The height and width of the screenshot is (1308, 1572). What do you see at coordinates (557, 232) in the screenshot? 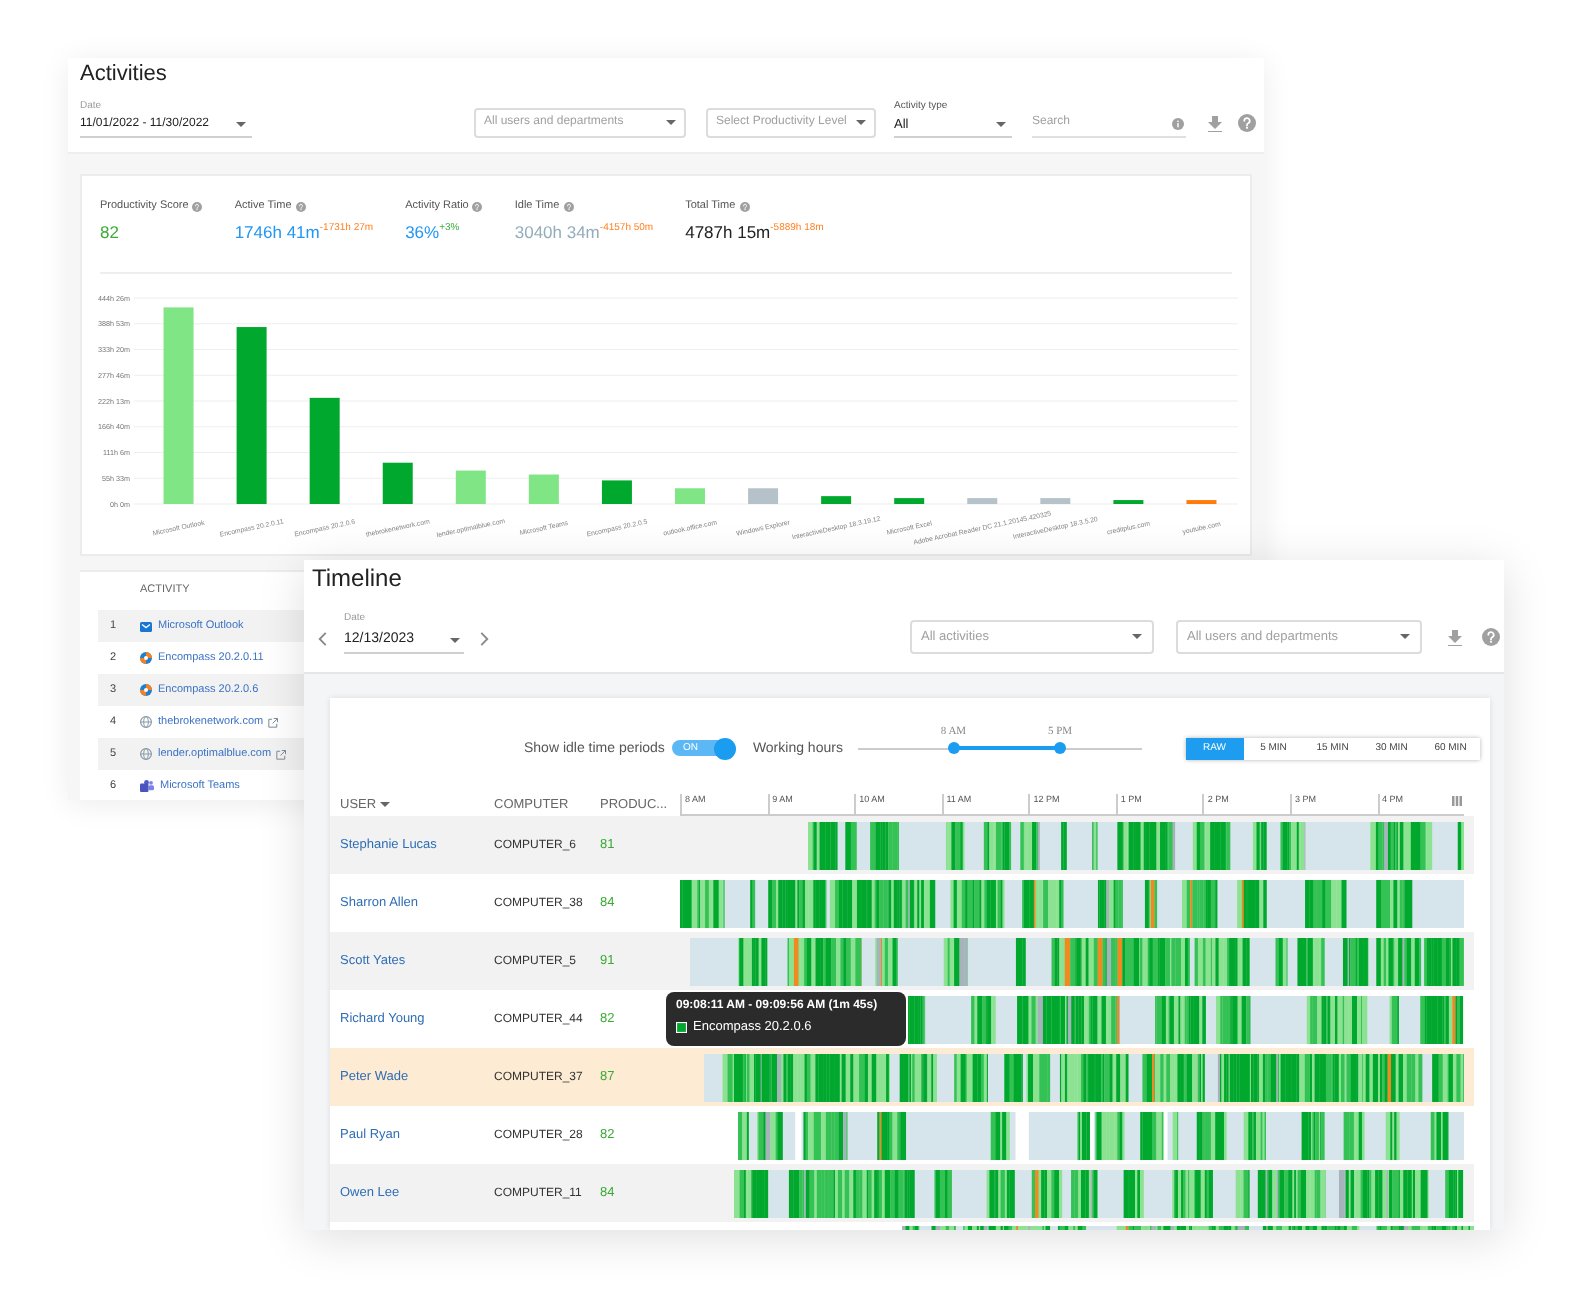
I see `stat-value: 3040h 34m` at bounding box center [557, 232].